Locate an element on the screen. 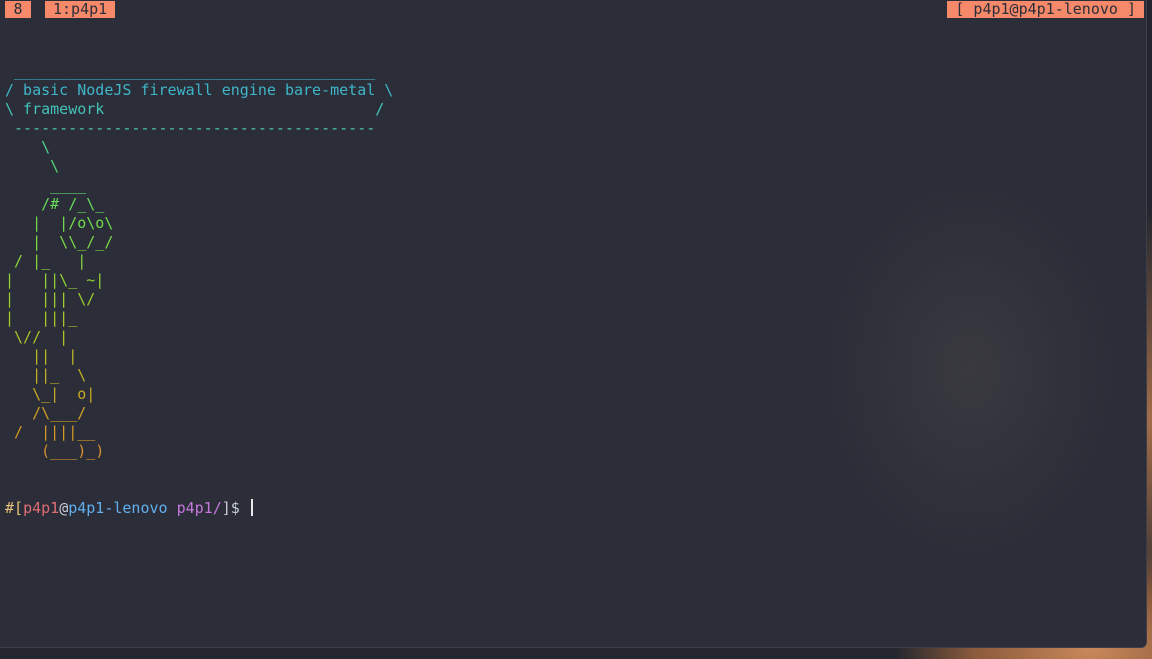 The height and width of the screenshot is (659, 1152). ascii-art-line: (___)_) is located at coordinates (55, 451).